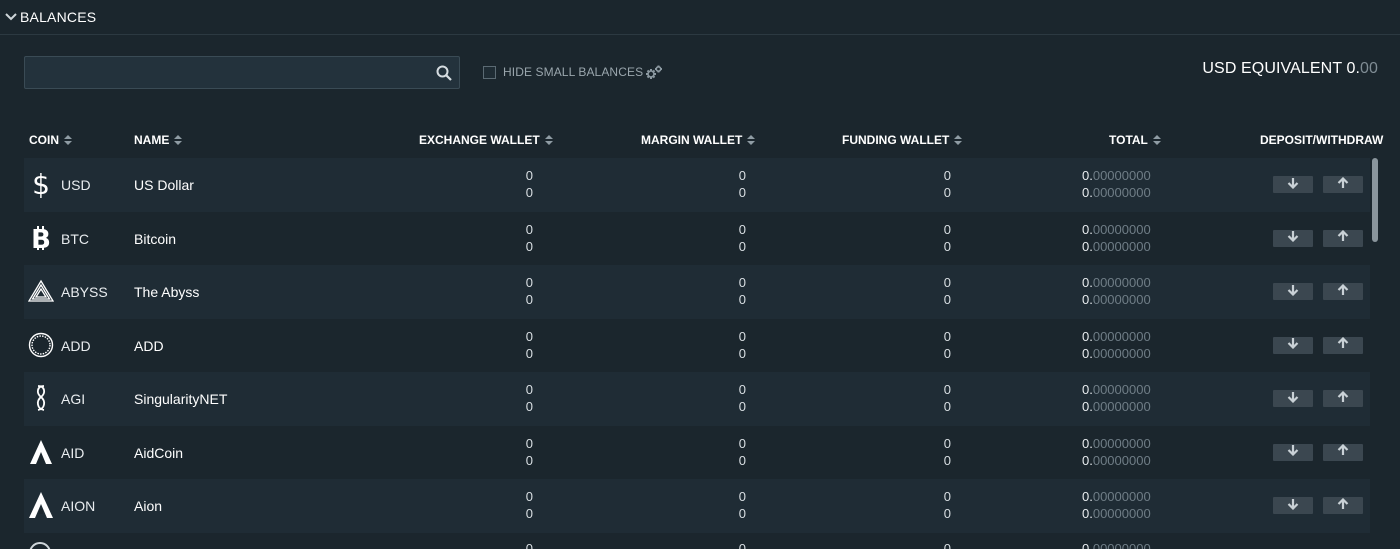 The width and height of the screenshot is (1400, 549). I want to click on aion-icon, so click(41, 505).